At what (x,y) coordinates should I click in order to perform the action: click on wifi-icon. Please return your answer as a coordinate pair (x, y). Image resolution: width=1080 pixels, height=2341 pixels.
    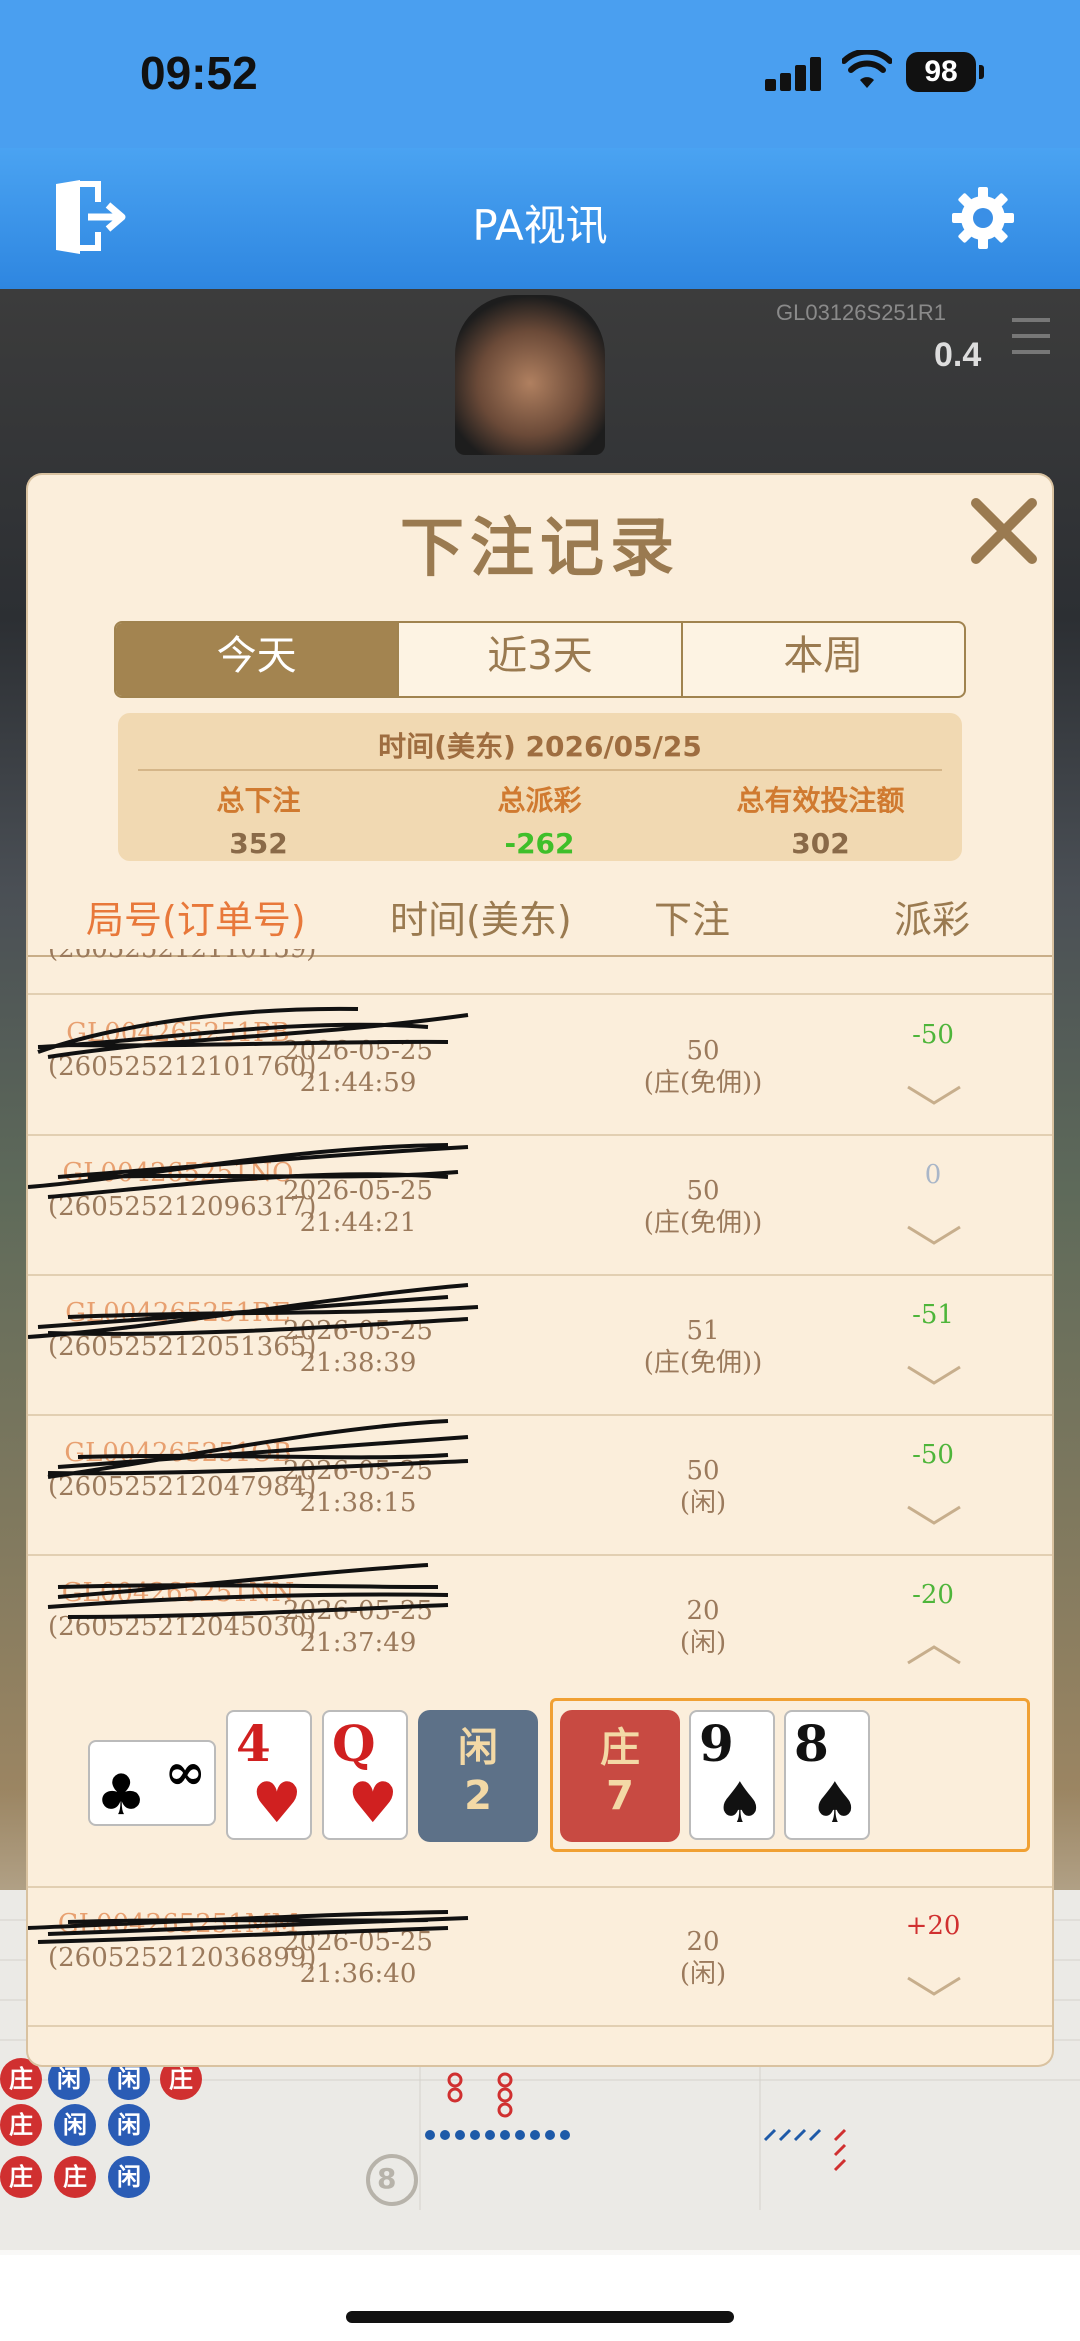
    Looking at the image, I should click on (867, 69).